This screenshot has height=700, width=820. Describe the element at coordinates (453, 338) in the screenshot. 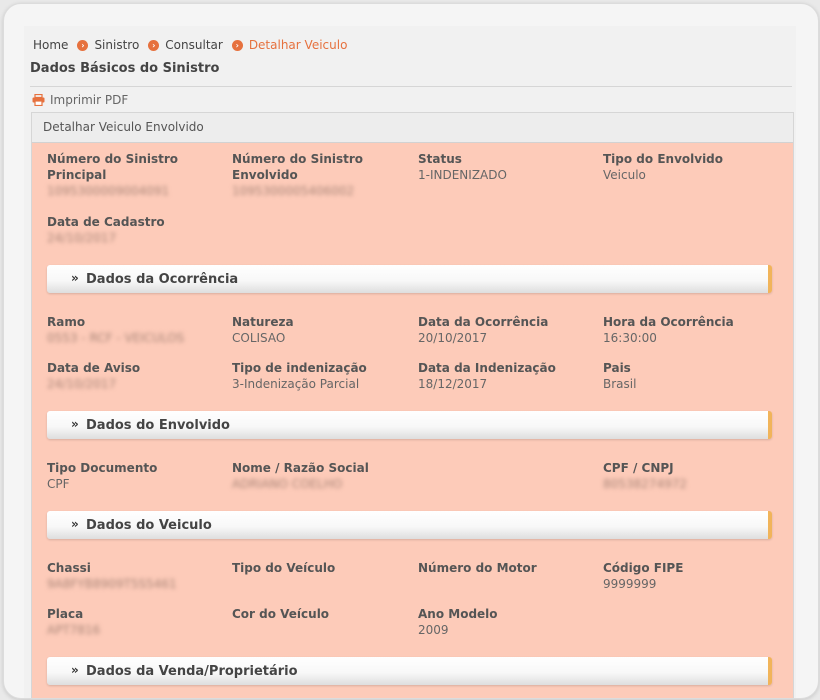

I see `field-value: 20/10/2017` at that location.